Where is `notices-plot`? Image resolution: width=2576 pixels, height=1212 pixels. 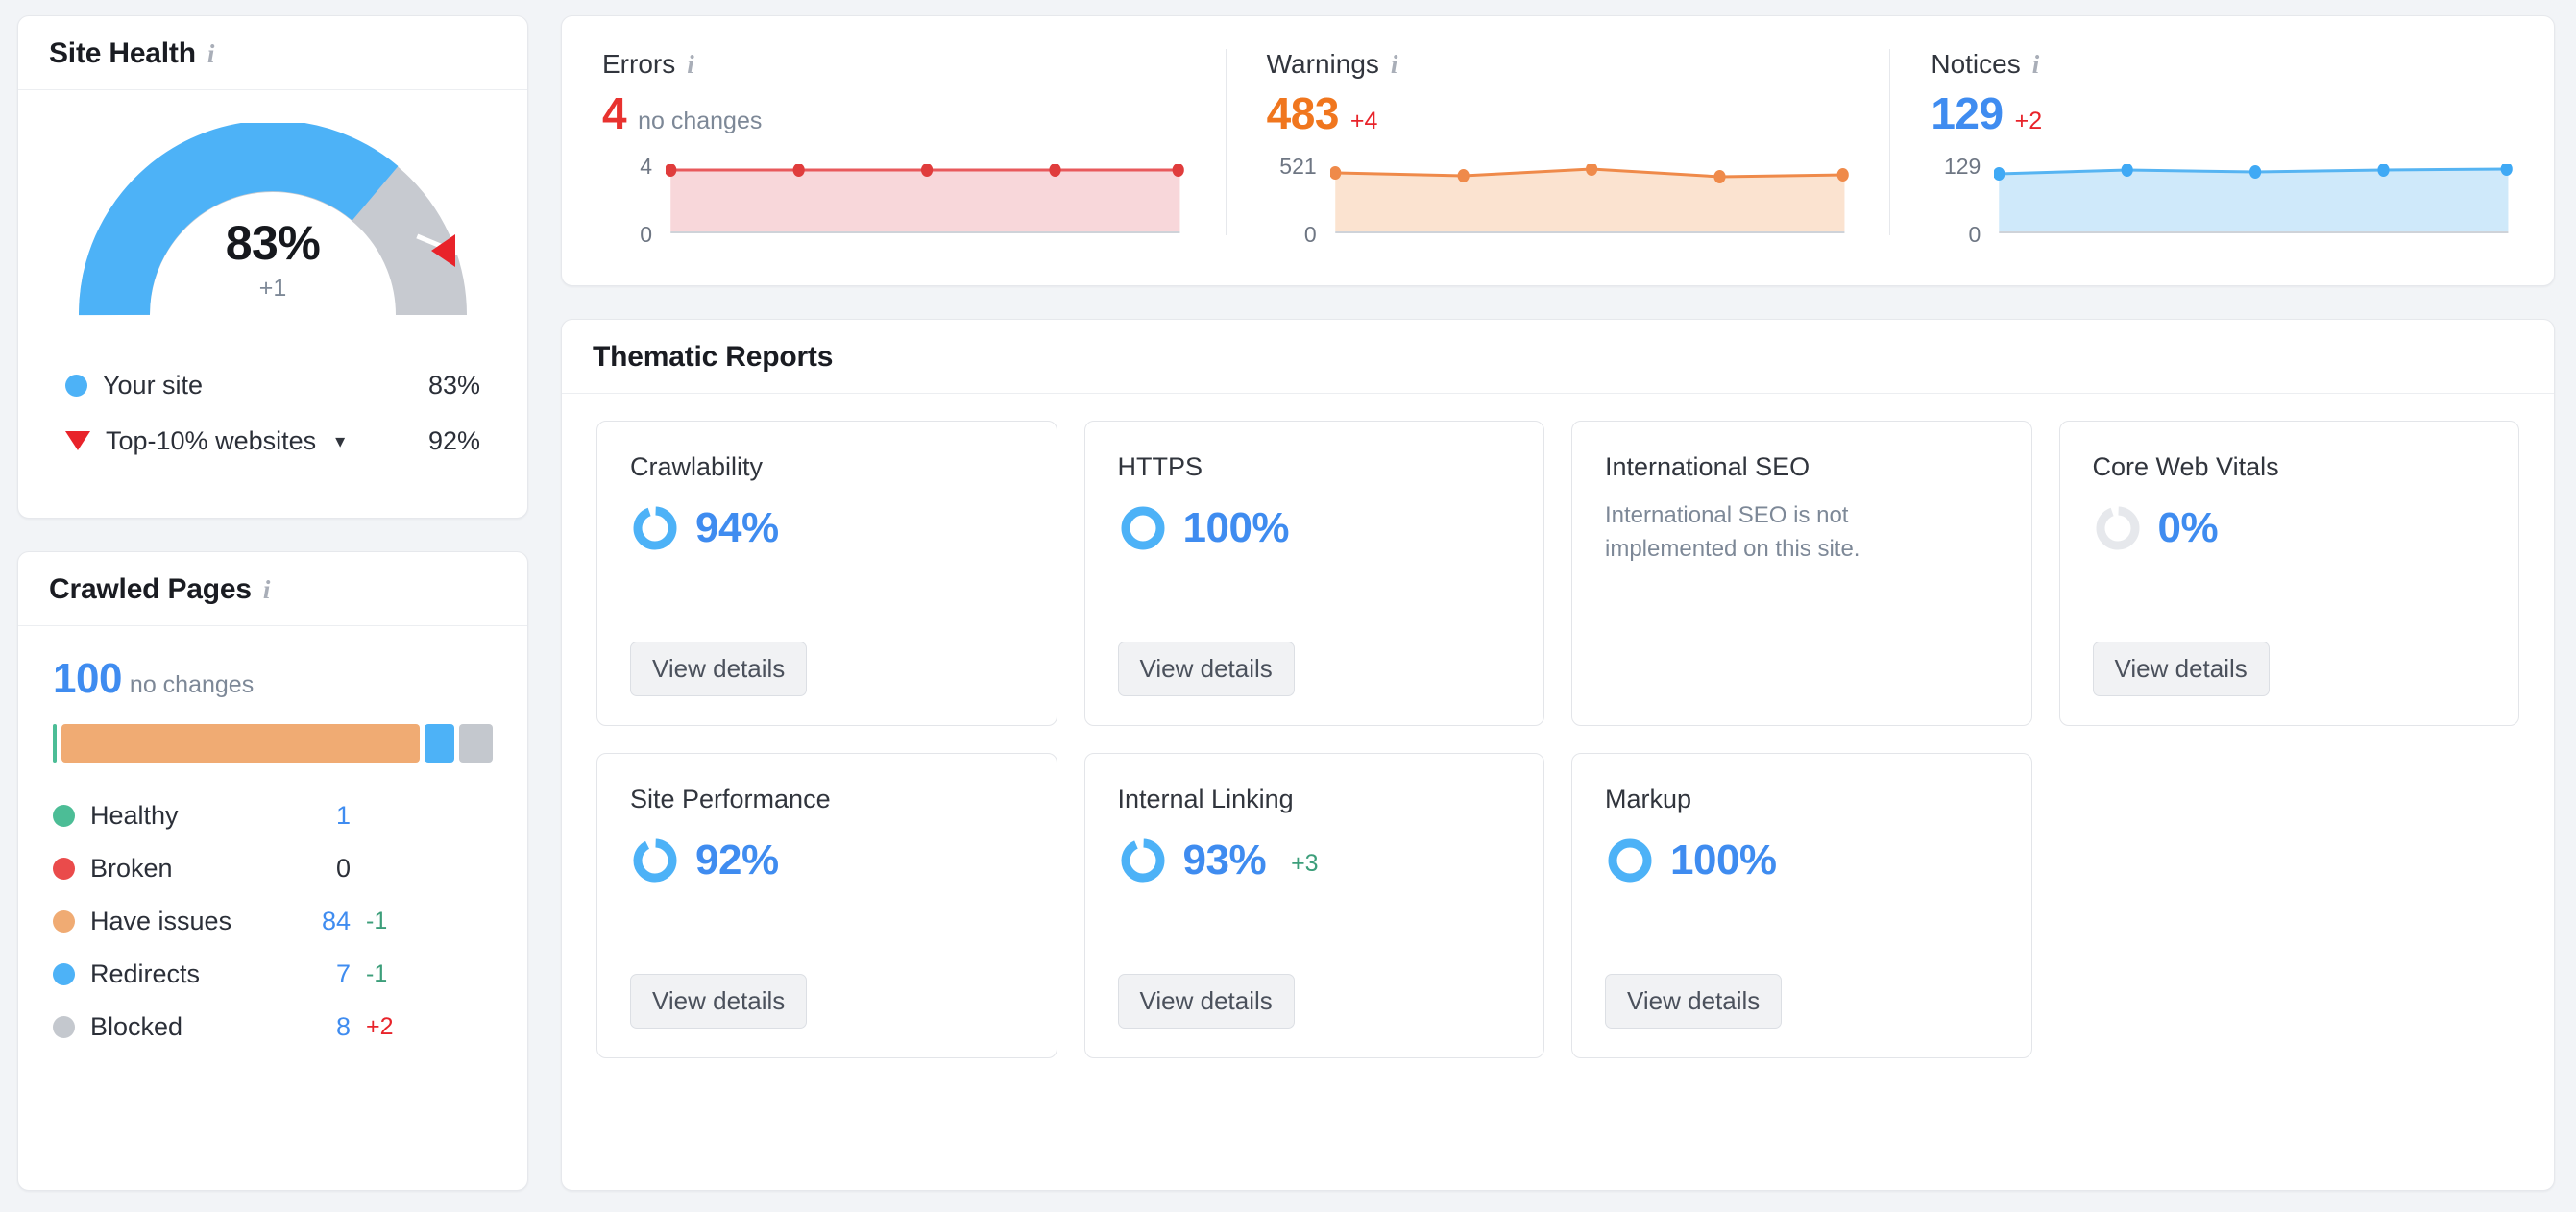 notices-plot is located at coordinates (2254, 200).